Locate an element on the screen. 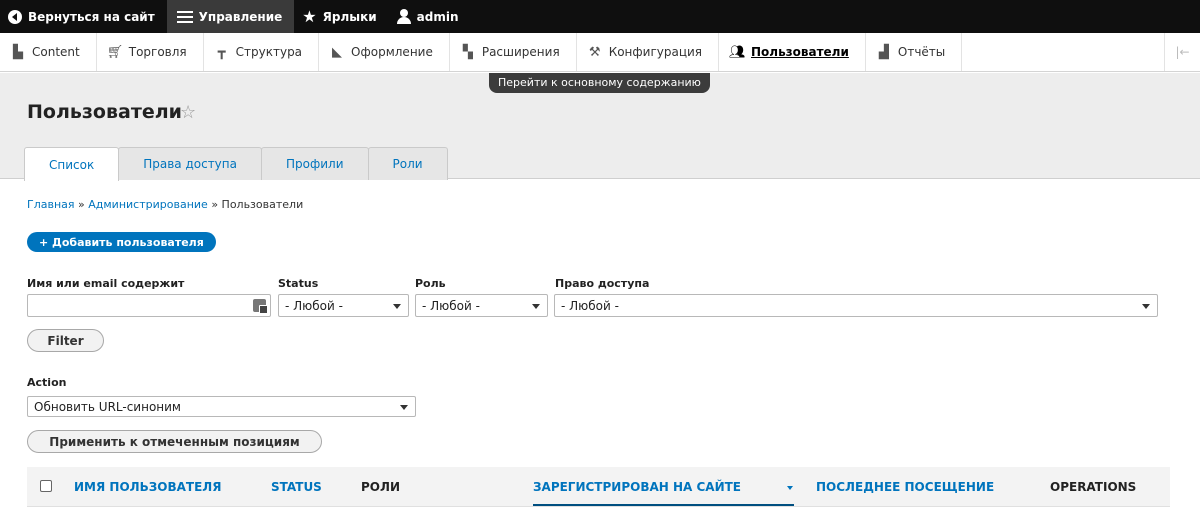  paintbrush-icon: ◣ is located at coordinates (337, 52).